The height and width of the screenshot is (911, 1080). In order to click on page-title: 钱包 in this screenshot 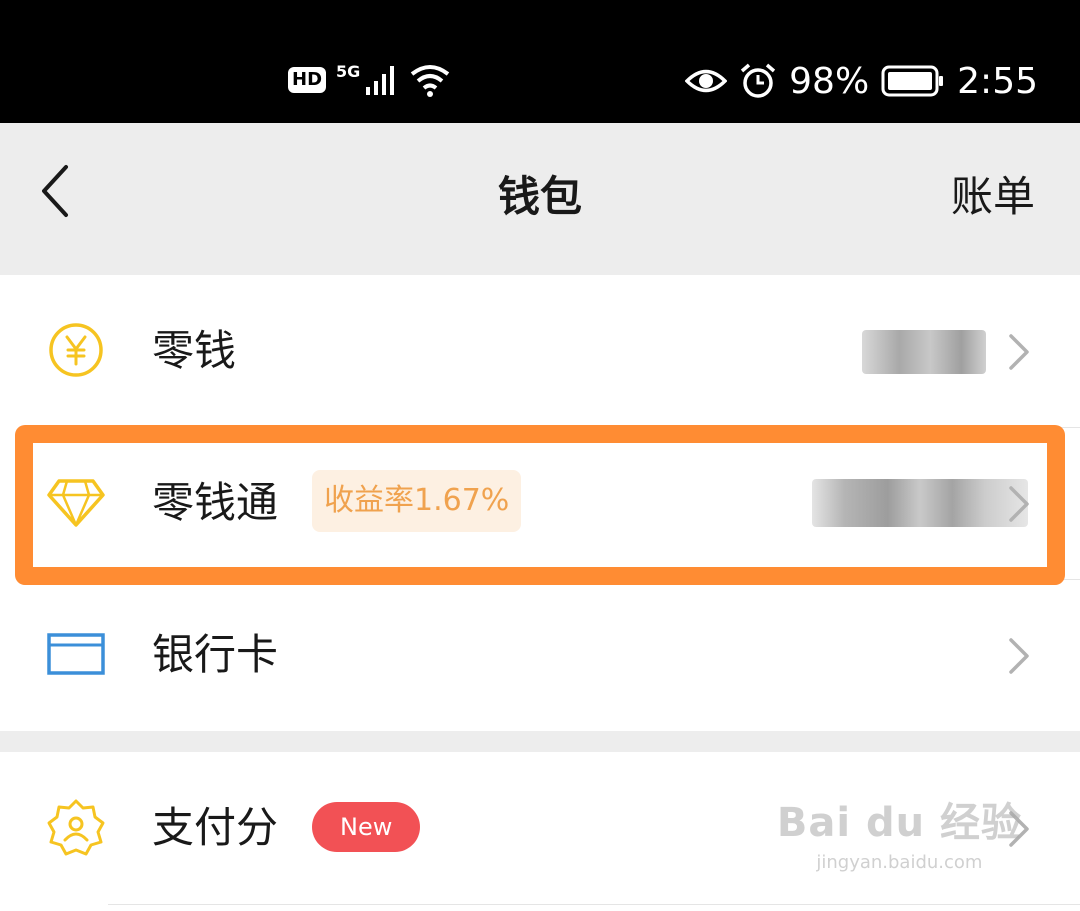, I will do `click(539, 196)`.